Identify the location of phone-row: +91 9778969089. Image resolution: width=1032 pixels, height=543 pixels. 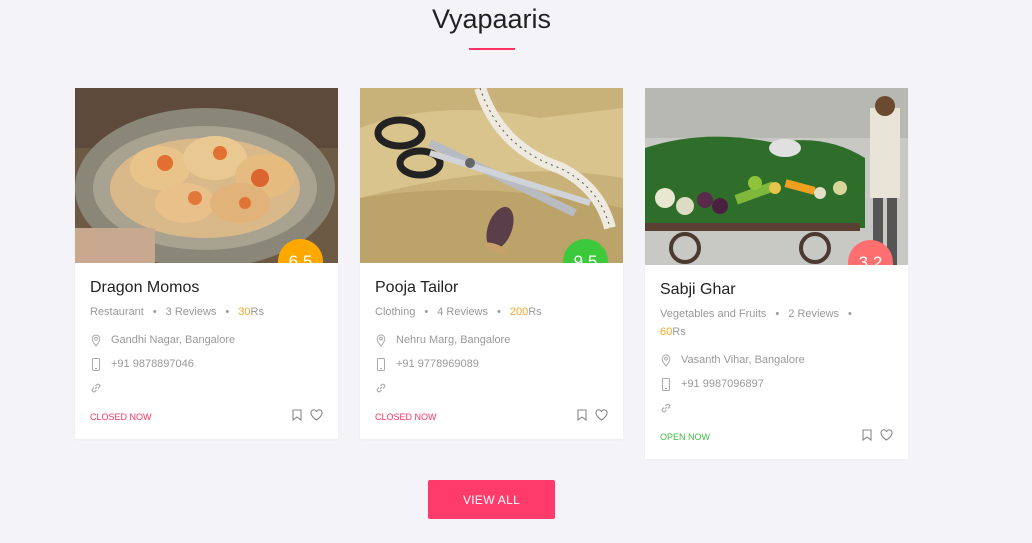
(491, 364).